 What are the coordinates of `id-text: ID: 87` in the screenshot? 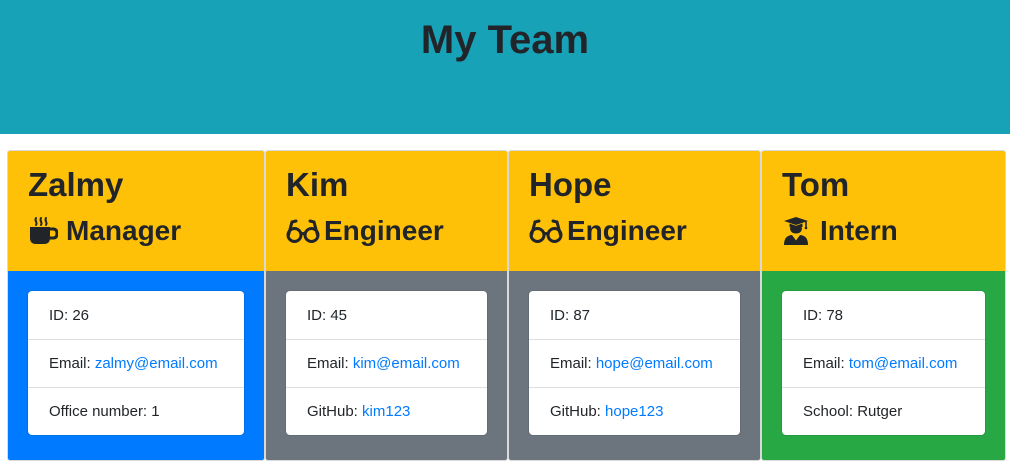 It's located at (570, 315).